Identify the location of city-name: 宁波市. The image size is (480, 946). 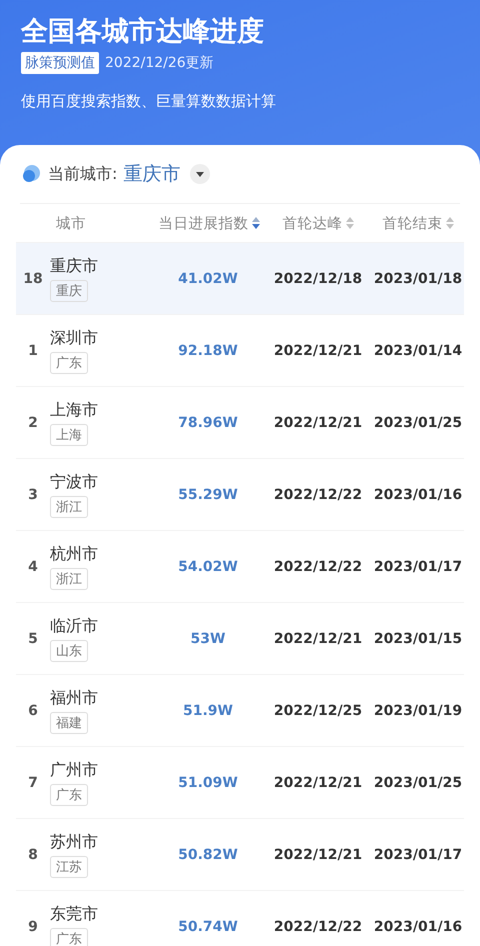
(74, 482).